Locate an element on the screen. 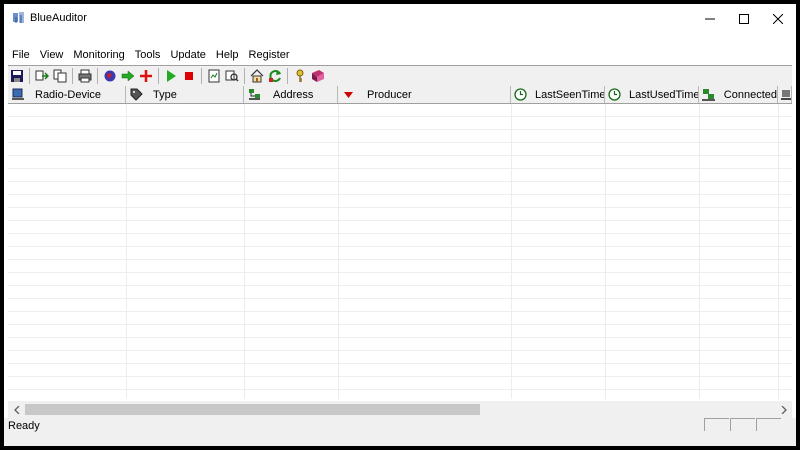  menu-view: View is located at coordinates (52, 55).